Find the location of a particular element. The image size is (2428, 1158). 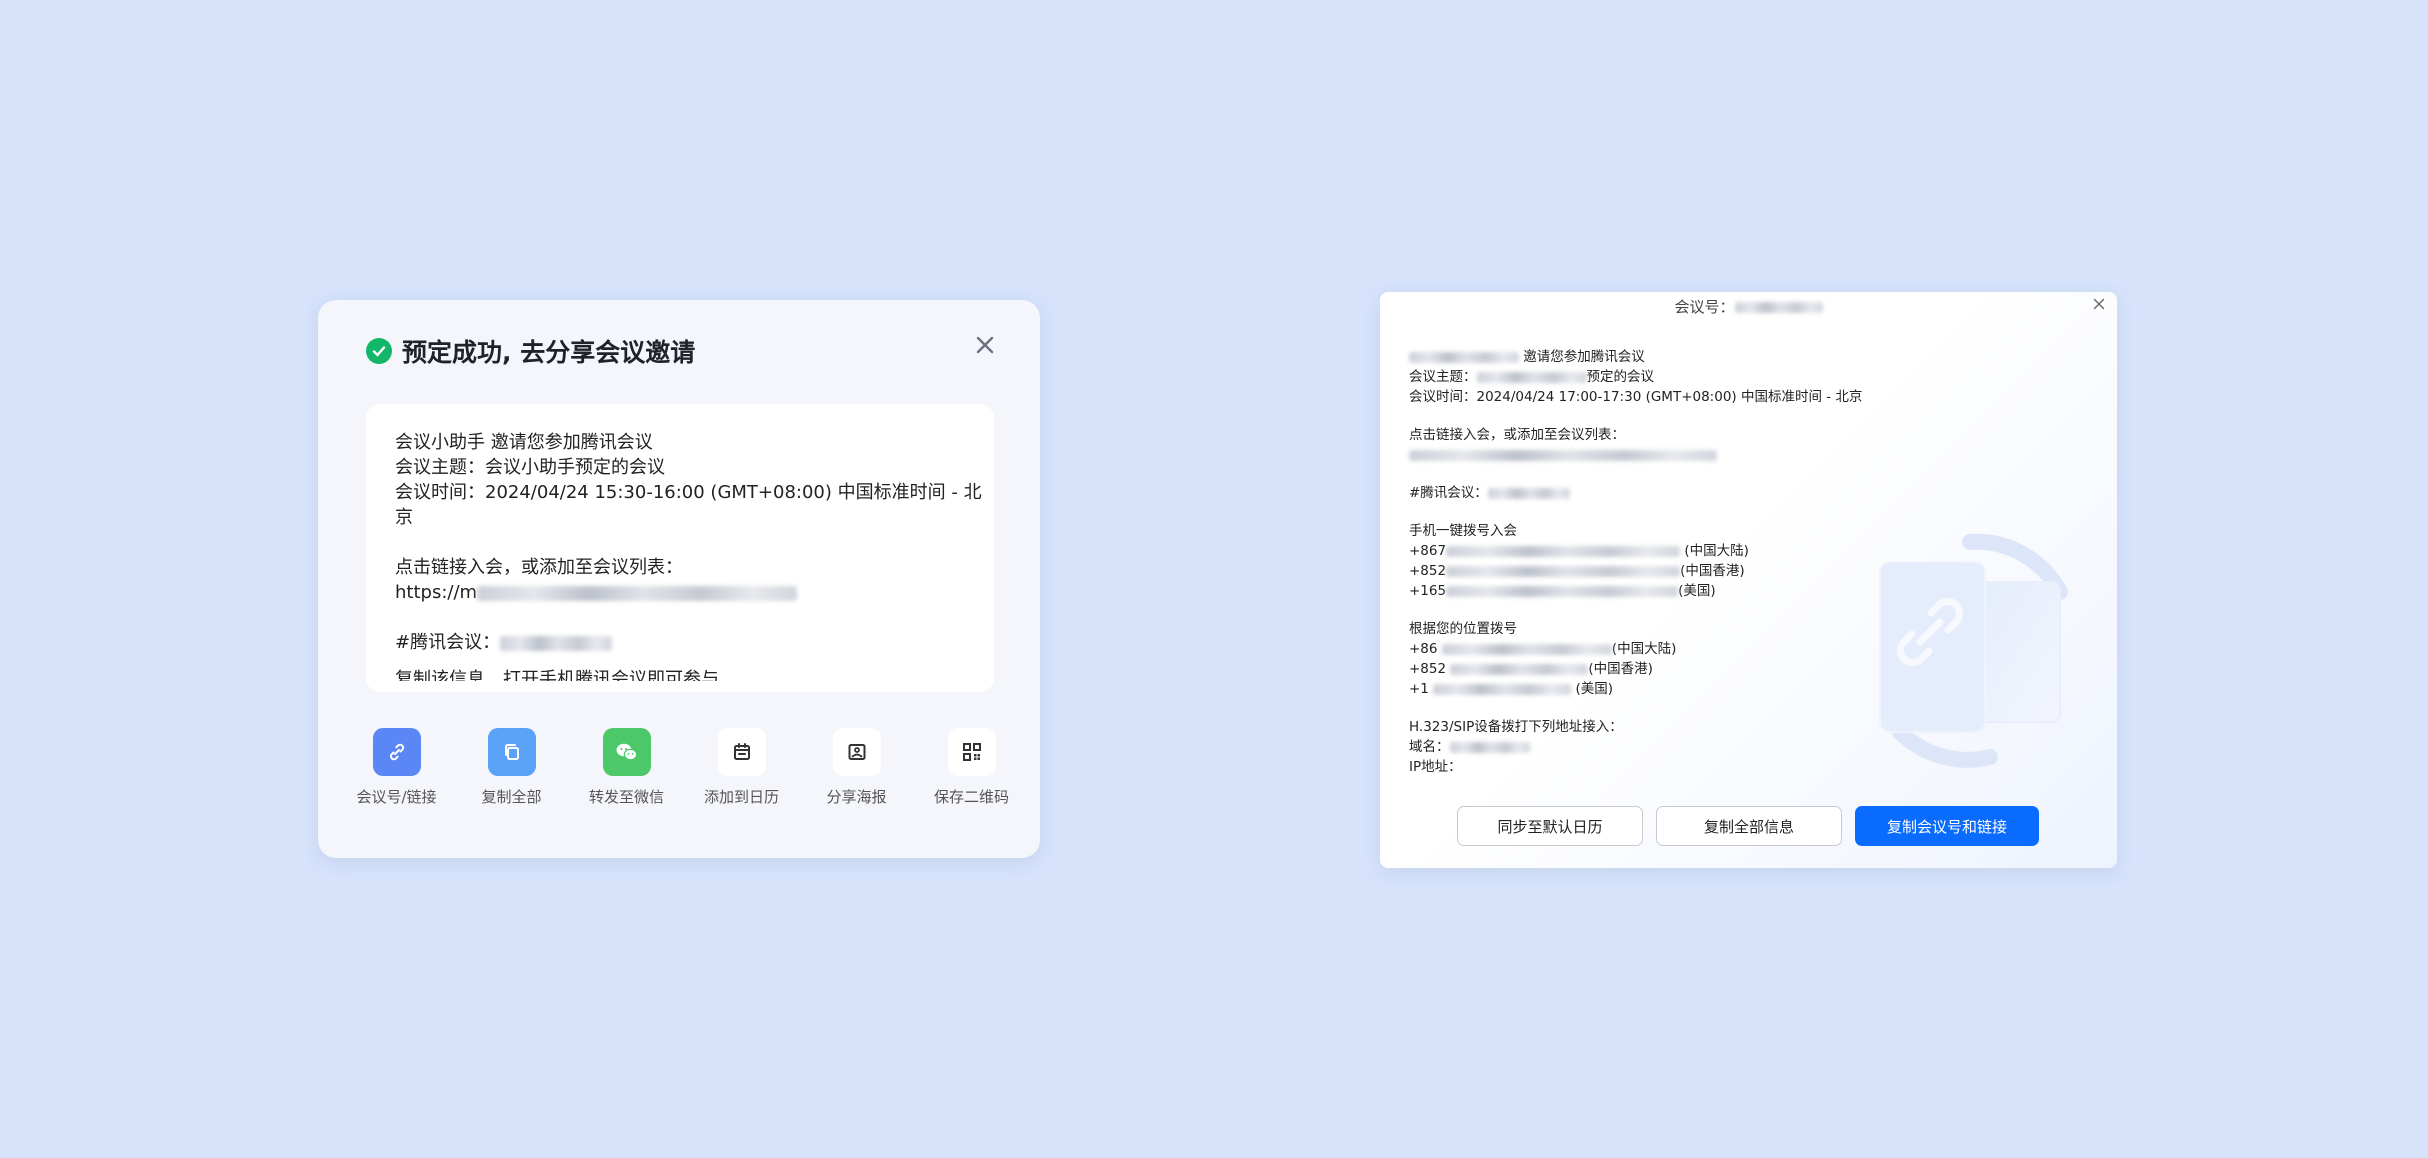

qrcode-icon is located at coordinates (971, 752).